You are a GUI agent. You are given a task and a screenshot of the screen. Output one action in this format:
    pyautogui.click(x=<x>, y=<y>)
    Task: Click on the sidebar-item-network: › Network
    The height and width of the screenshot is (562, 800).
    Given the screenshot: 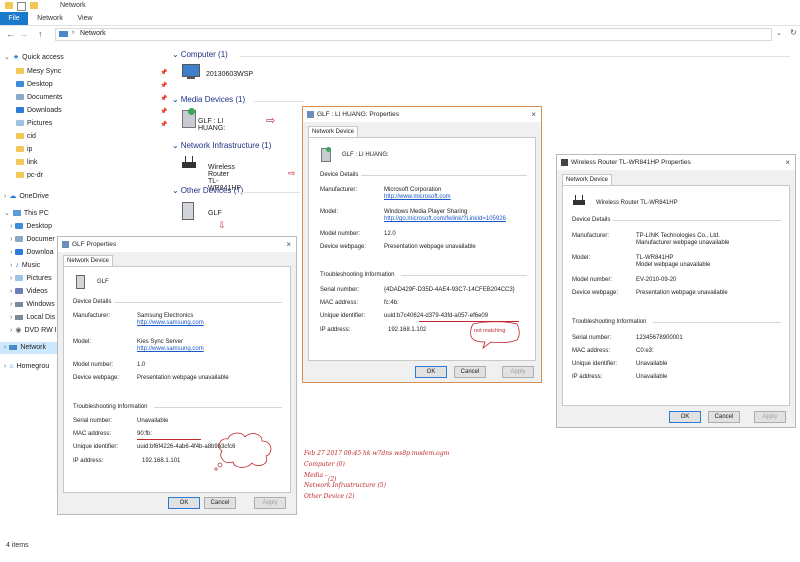 What is the action you would take?
    pyautogui.click(x=32, y=348)
    